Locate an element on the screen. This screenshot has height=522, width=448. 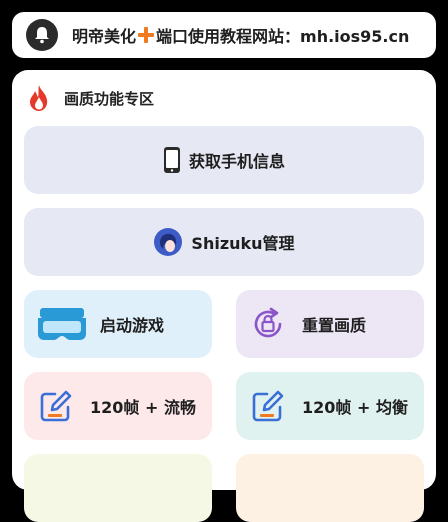
reset-quality-label: 重置画质 is located at coordinates (334, 325).